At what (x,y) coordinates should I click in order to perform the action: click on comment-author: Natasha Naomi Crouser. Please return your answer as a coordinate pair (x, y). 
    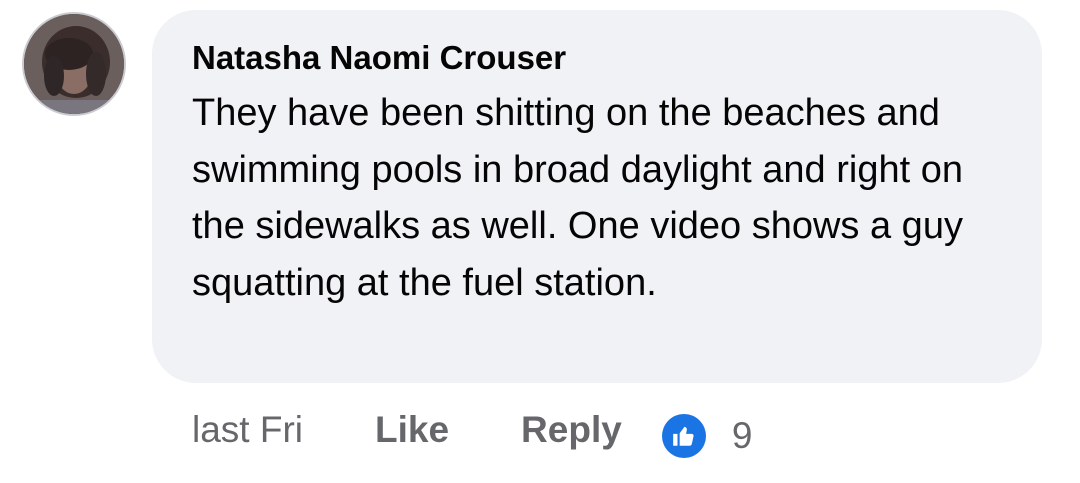
    Looking at the image, I should click on (597, 58).